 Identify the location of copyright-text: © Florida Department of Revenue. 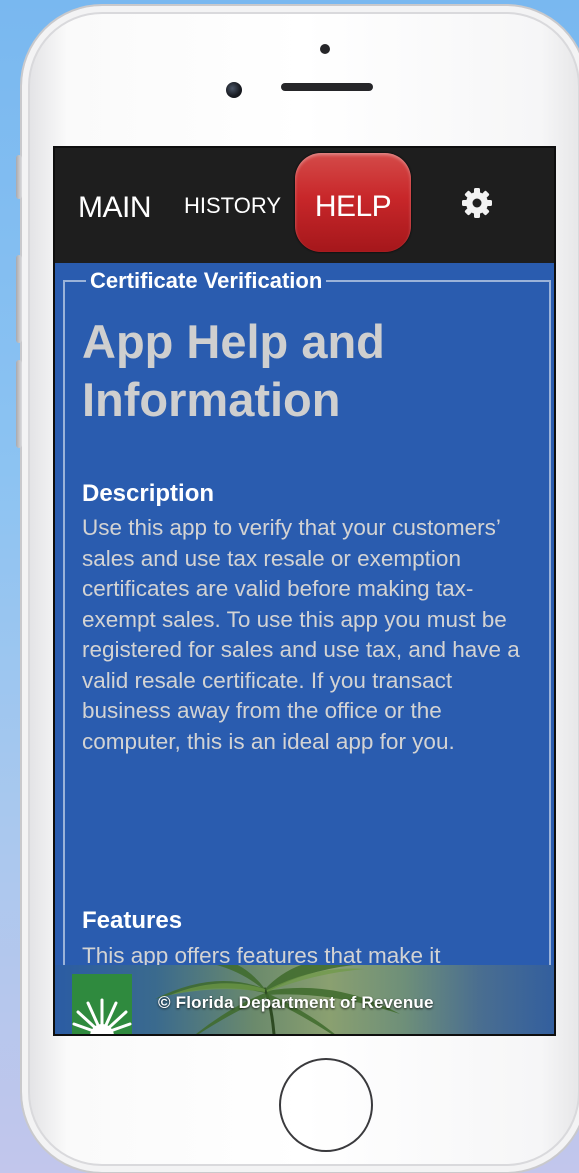
(296, 1002).